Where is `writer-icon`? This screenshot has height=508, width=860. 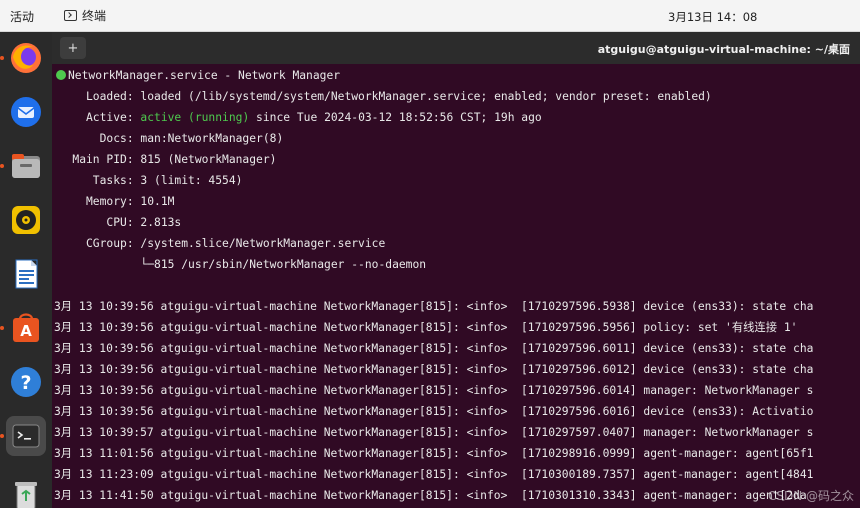 writer-icon is located at coordinates (26, 274).